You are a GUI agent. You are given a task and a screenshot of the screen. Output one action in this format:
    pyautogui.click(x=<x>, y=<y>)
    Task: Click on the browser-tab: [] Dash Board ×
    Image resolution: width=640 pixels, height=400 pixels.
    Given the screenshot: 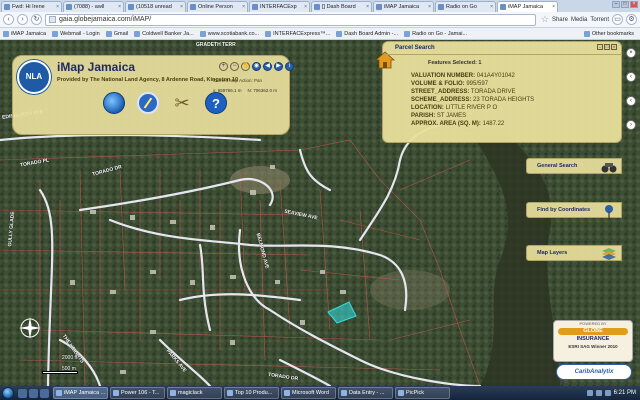 What is the action you would take?
    pyautogui.click(x=341, y=6)
    